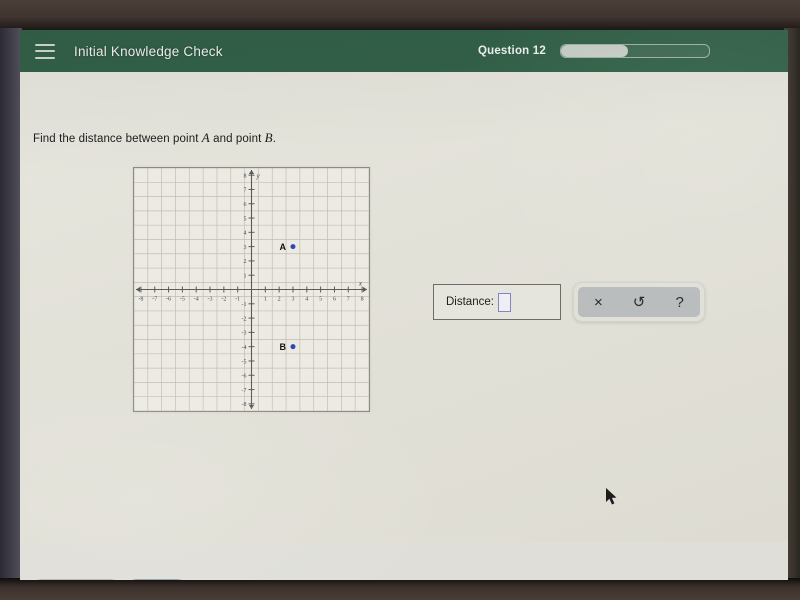  I want to click on hamburger-icon, so click(45, 51).